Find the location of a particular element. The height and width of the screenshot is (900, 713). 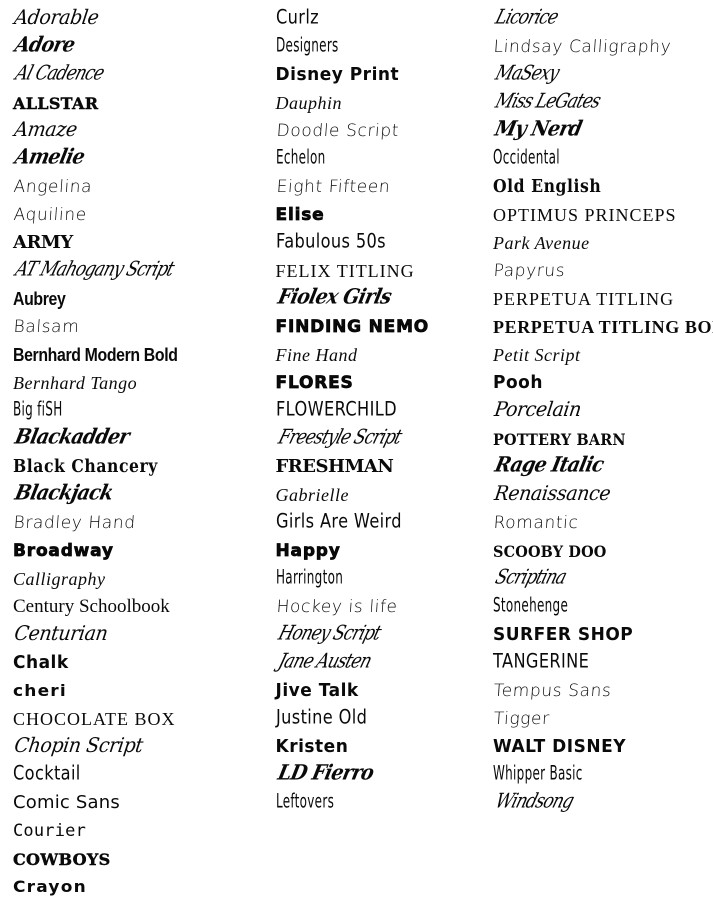

font-sample: Dauphin is located at coordinates (309, 102).